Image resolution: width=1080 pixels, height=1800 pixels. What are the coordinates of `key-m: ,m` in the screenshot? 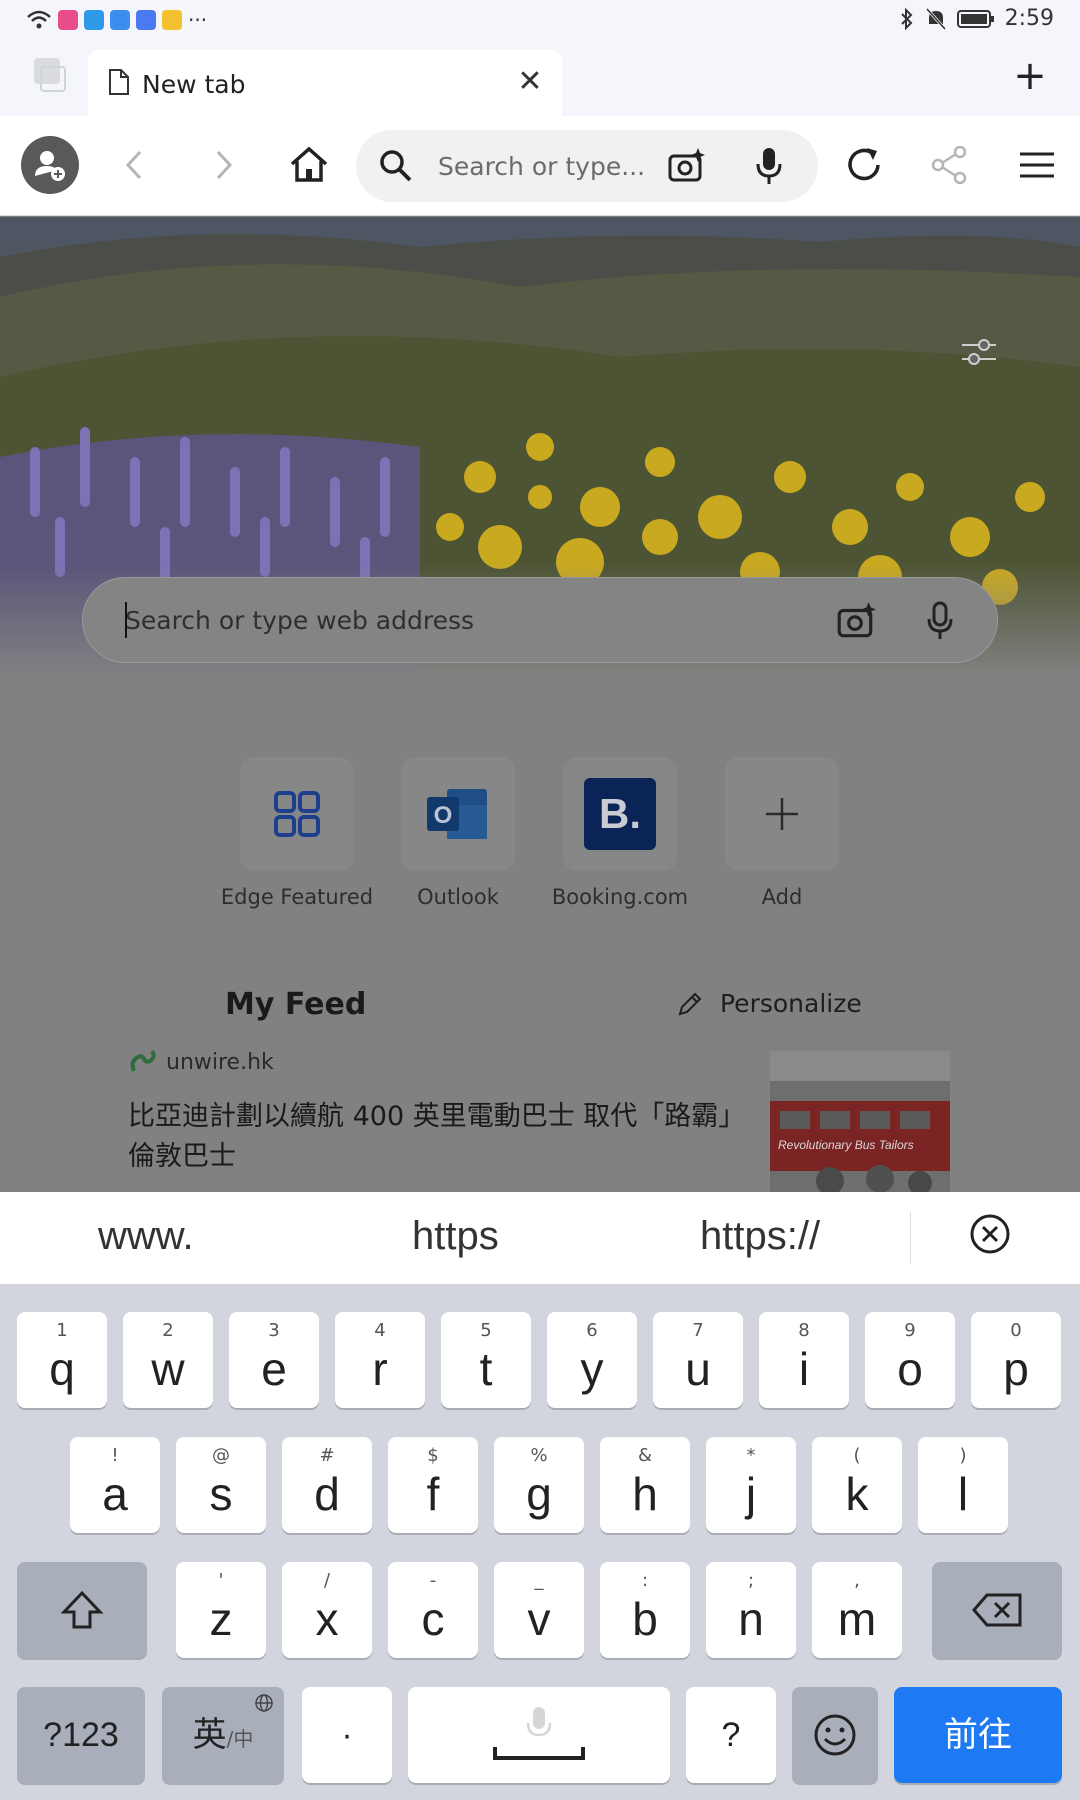 It's located at (857, 1610).